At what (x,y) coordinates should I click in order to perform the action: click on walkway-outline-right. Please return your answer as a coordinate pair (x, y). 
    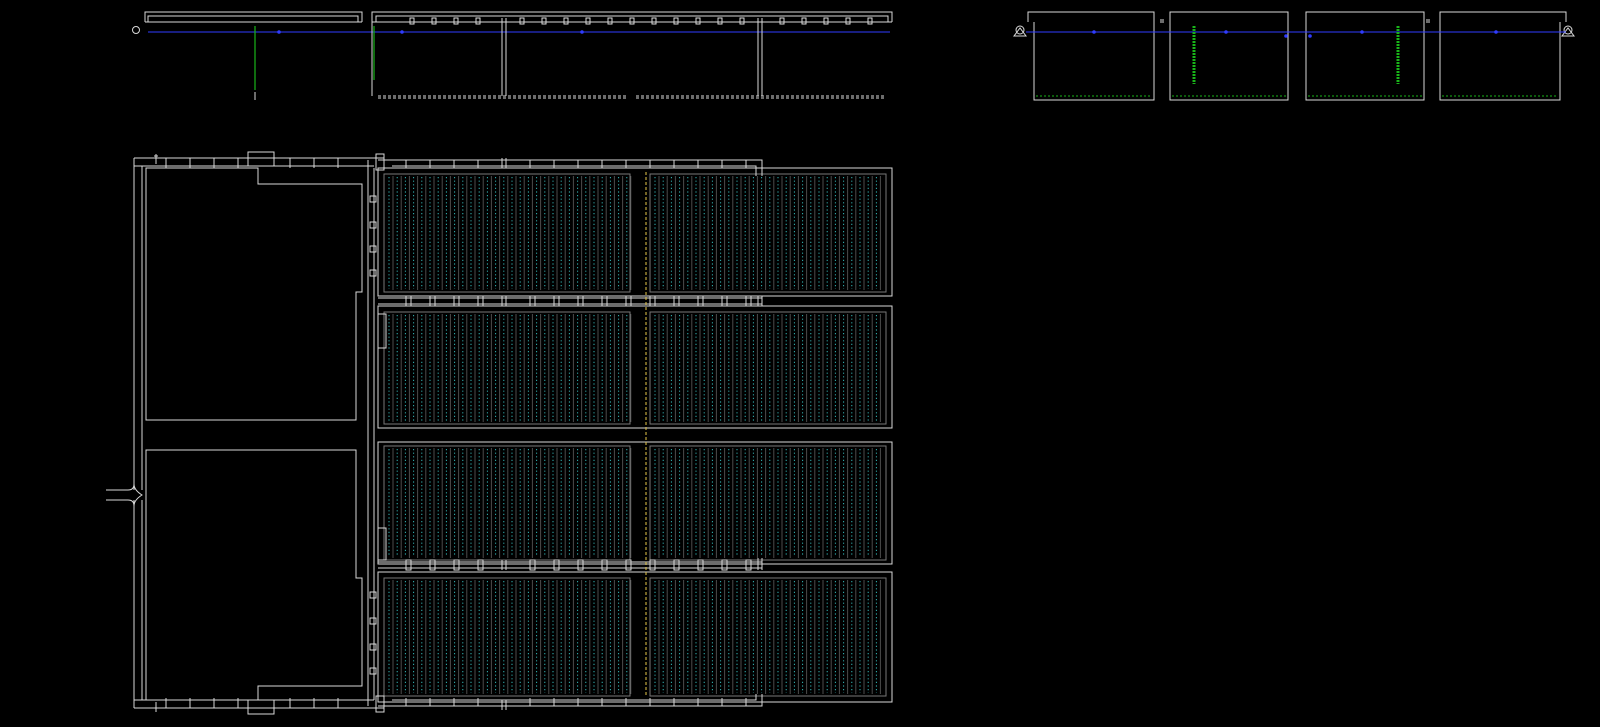
    Looking at the image, I should click on (1297, 56).